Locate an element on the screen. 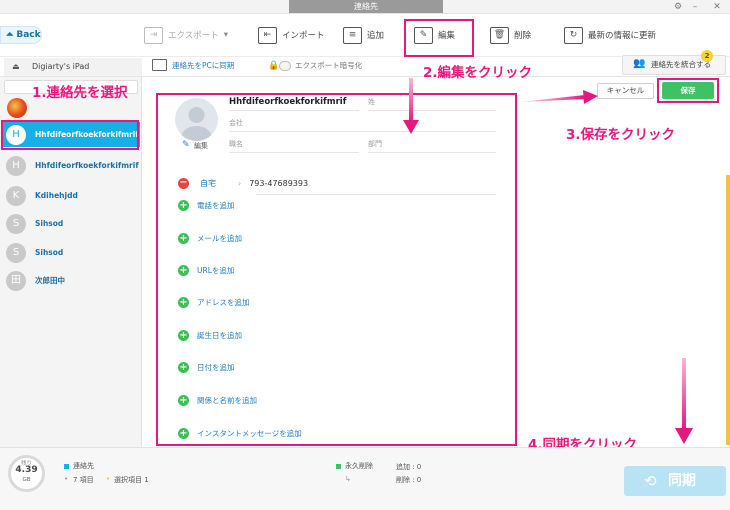  edit-down-arrow is located at coordinates (411, 106).